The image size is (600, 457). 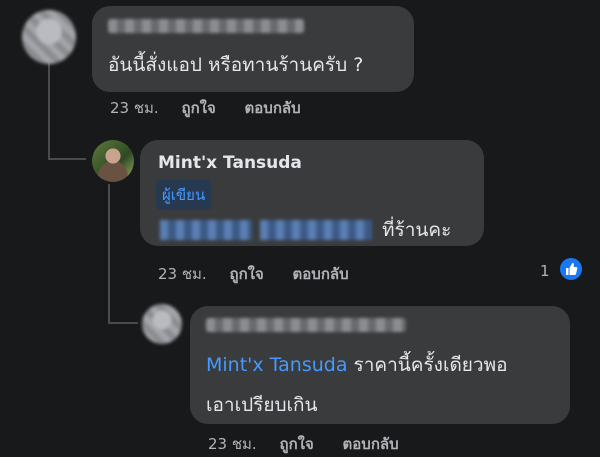 I want to click on comment-text: อันนี้สั่งแอป หรือทานร้านครับ ?, so click(x=236, y=65).